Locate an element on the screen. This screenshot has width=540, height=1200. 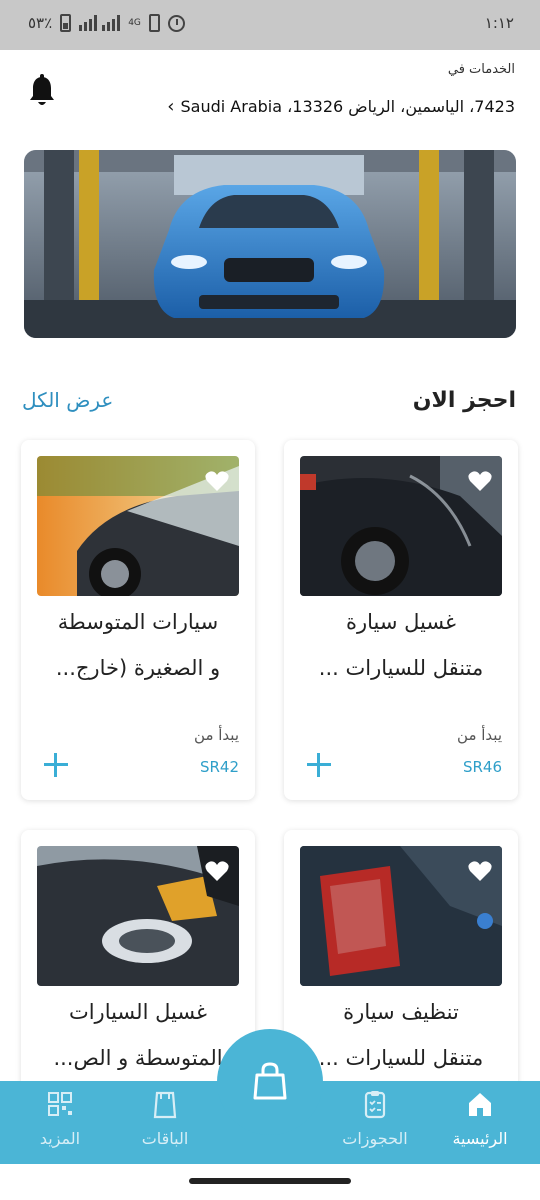
service-price: SR46 is located at coordinates (482, 767).